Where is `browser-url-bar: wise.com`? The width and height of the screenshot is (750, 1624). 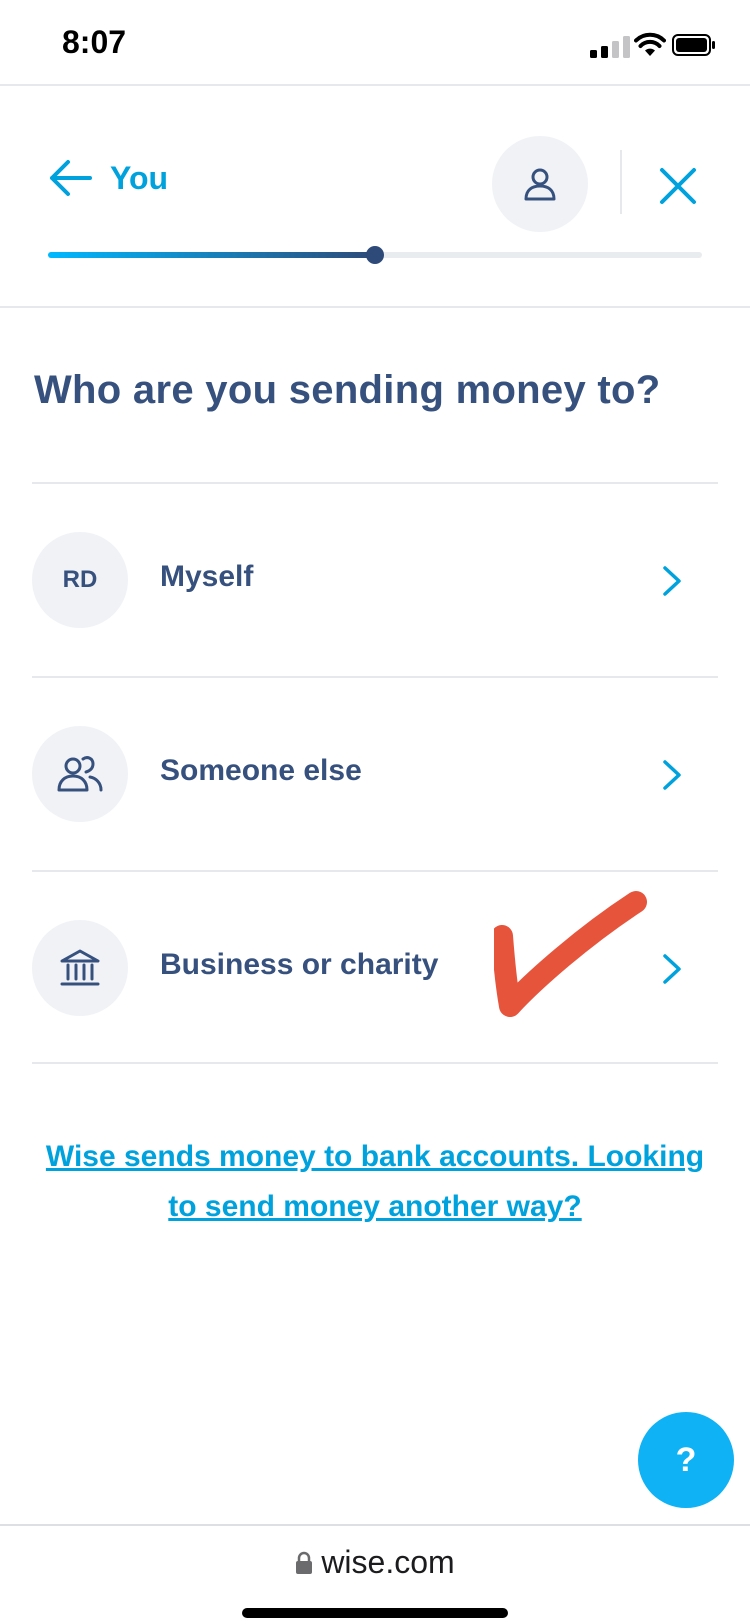 browser-url-bar: wise.com is located at coordinates (375, 1574).